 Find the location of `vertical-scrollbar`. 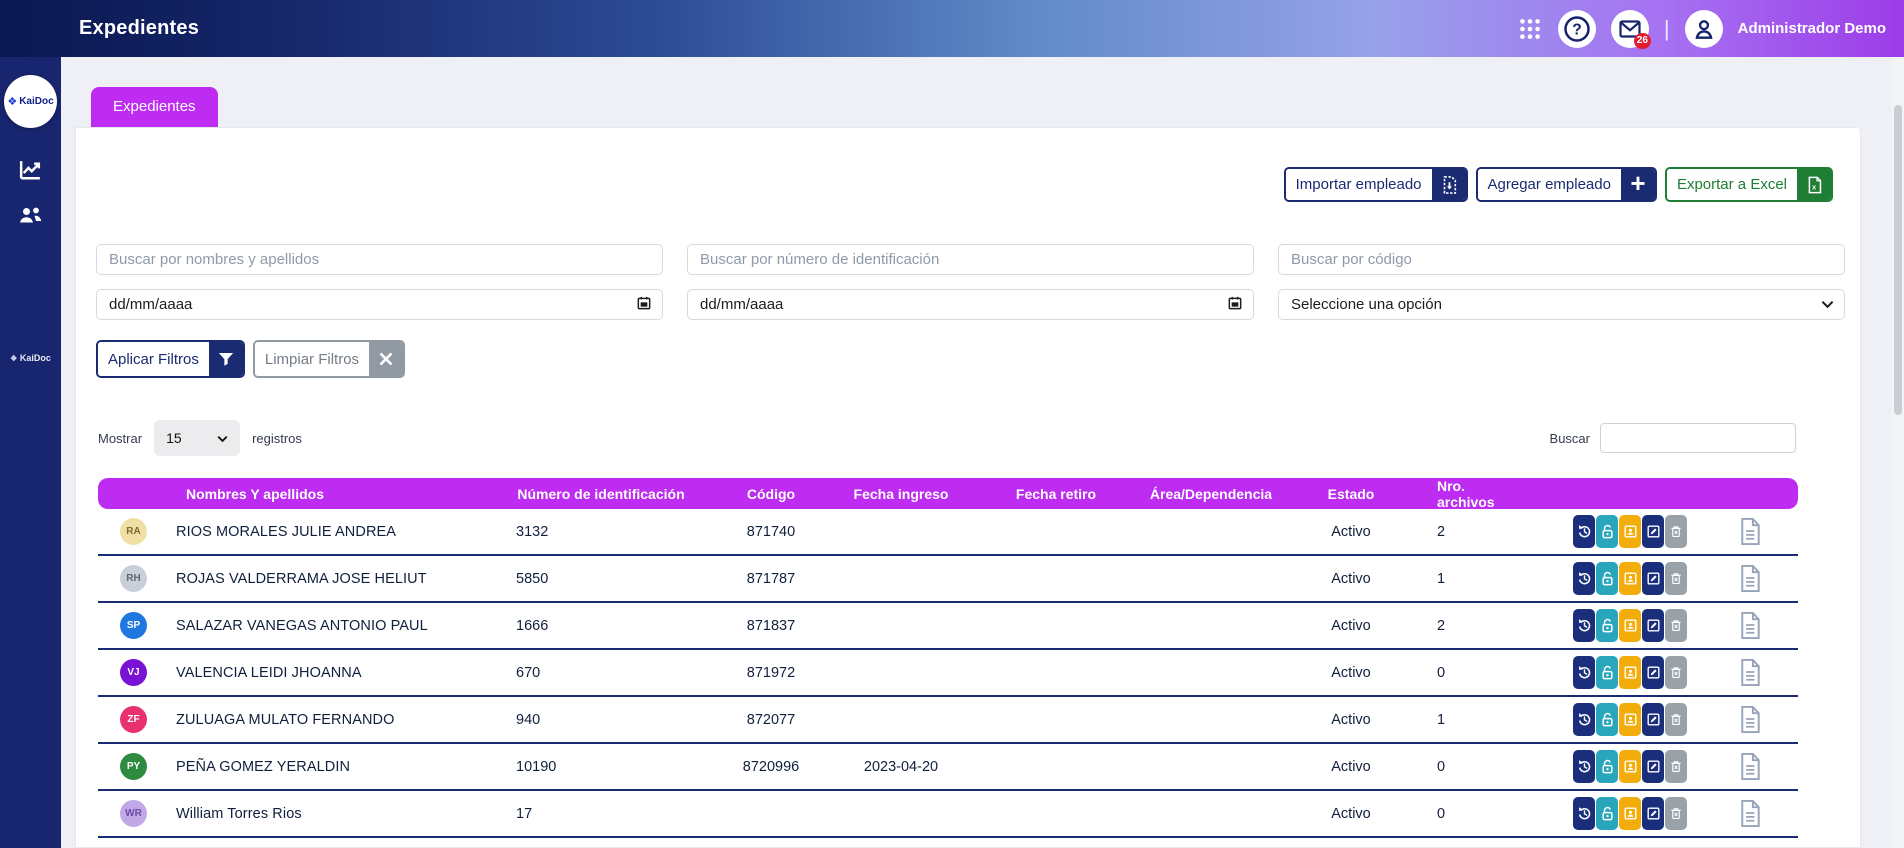

vertical-scrollbar is located at coordinates (1898, 452).